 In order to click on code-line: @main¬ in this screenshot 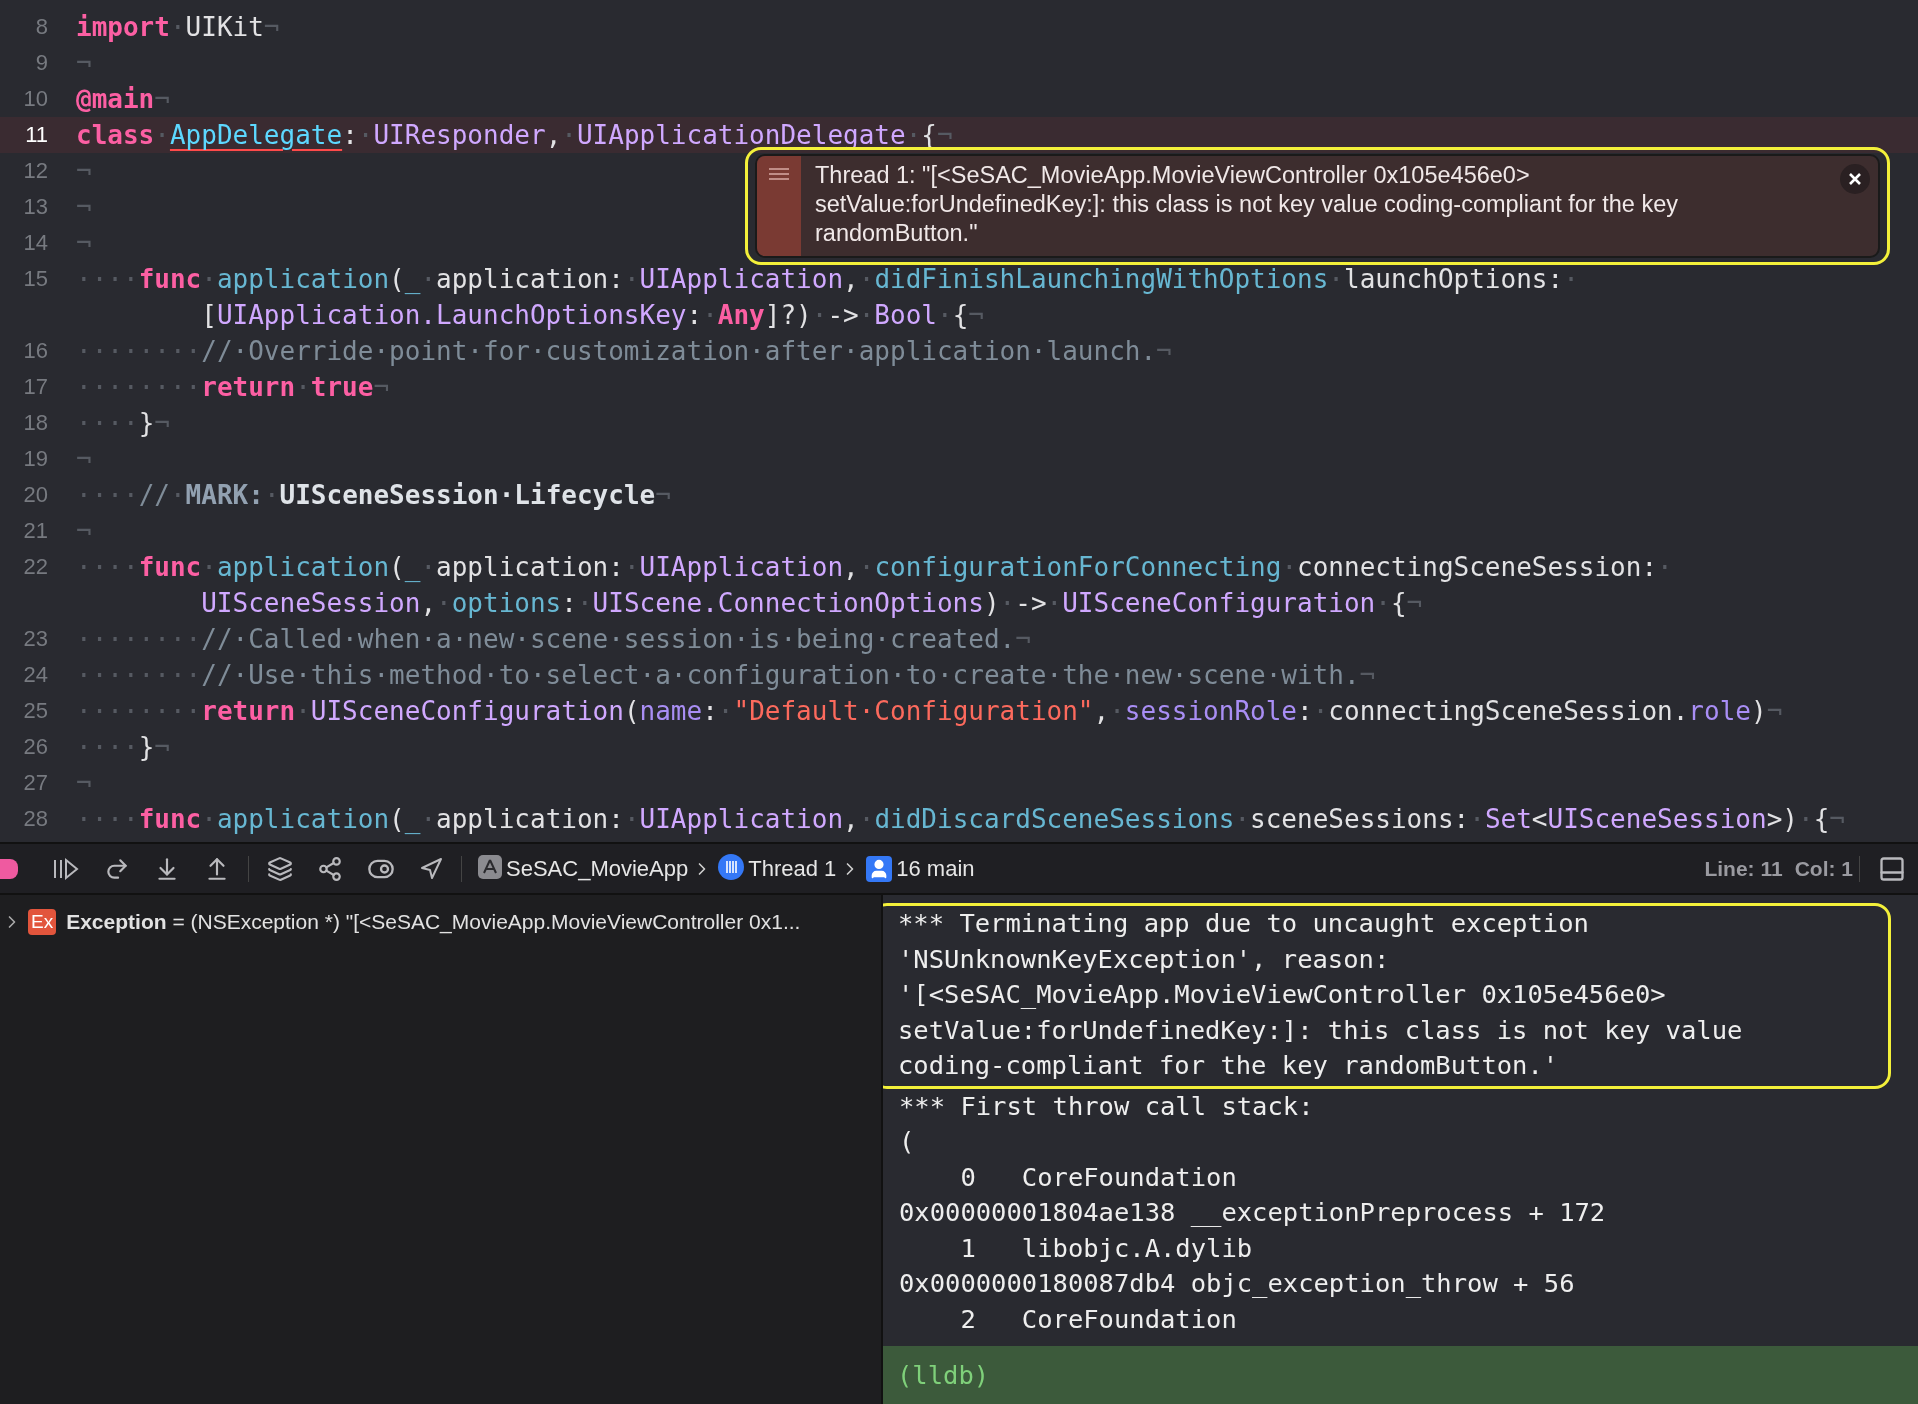, I will do `click(123, 99)`.